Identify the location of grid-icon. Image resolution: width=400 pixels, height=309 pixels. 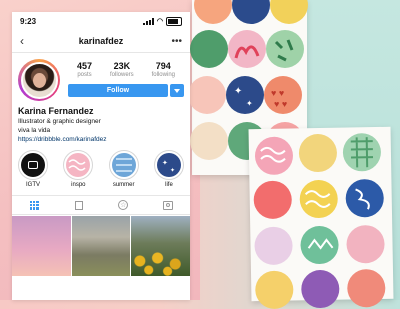
(34, 205).